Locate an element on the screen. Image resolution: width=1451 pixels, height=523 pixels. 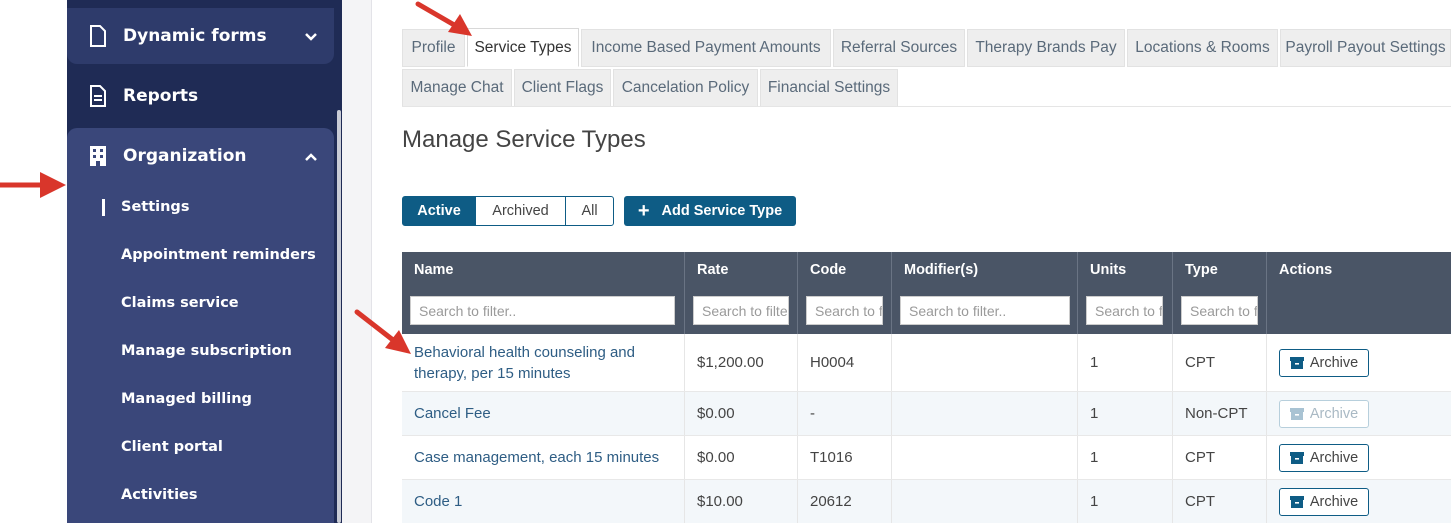
document-icon is located at coordinates (98, 36).